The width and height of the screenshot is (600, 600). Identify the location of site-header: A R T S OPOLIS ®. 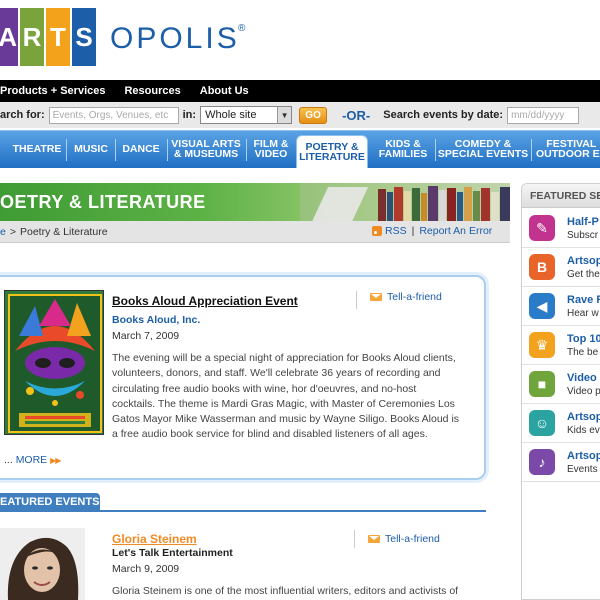
(300, 40).